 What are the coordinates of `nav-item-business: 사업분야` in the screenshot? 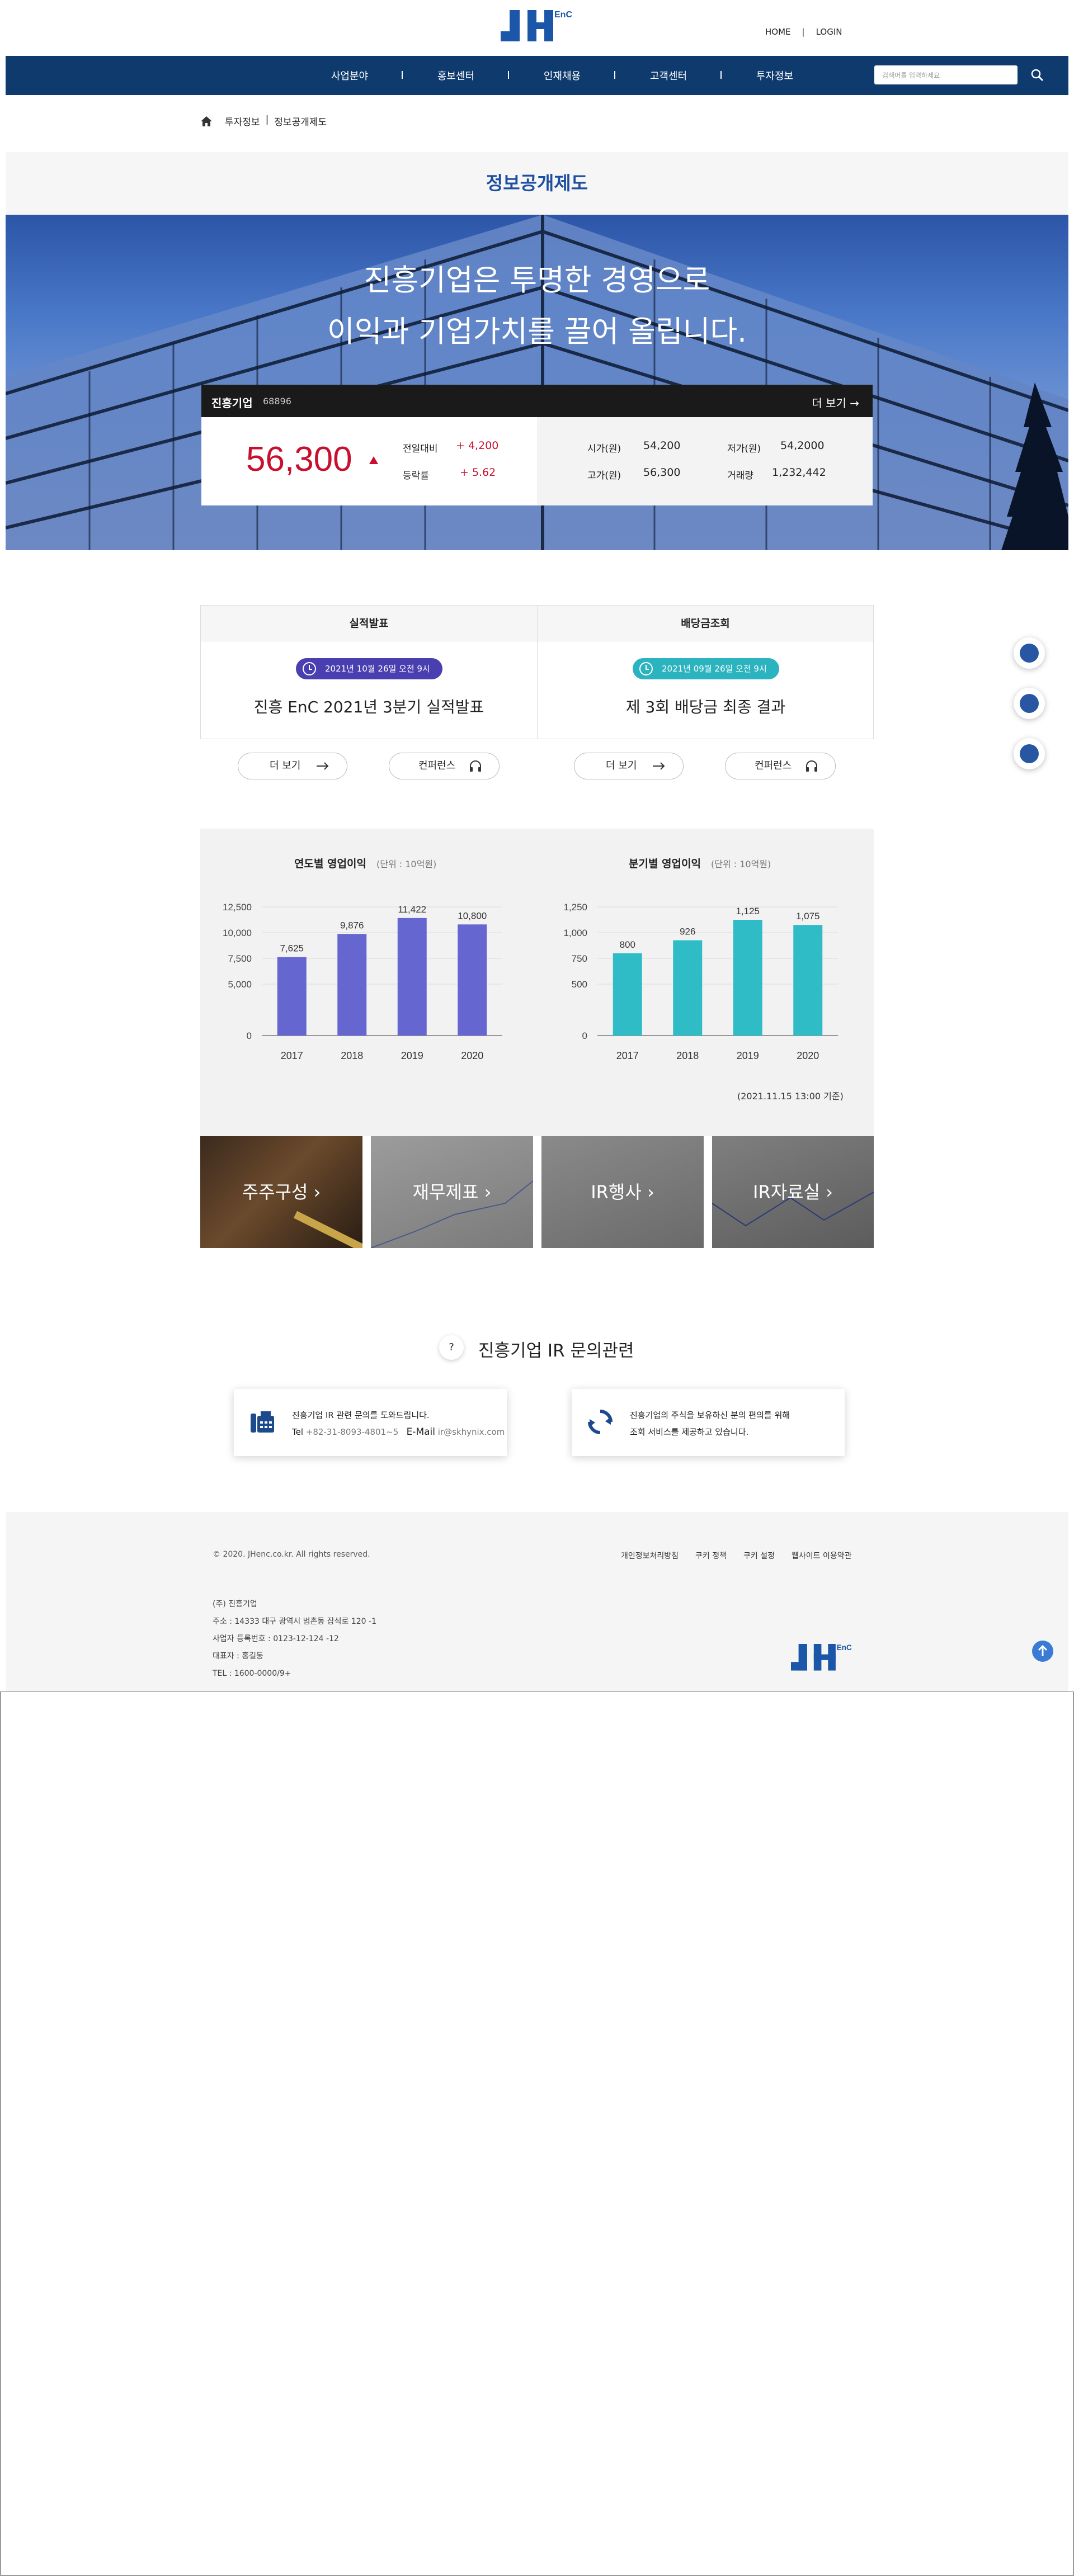 It's located at (349, 75).